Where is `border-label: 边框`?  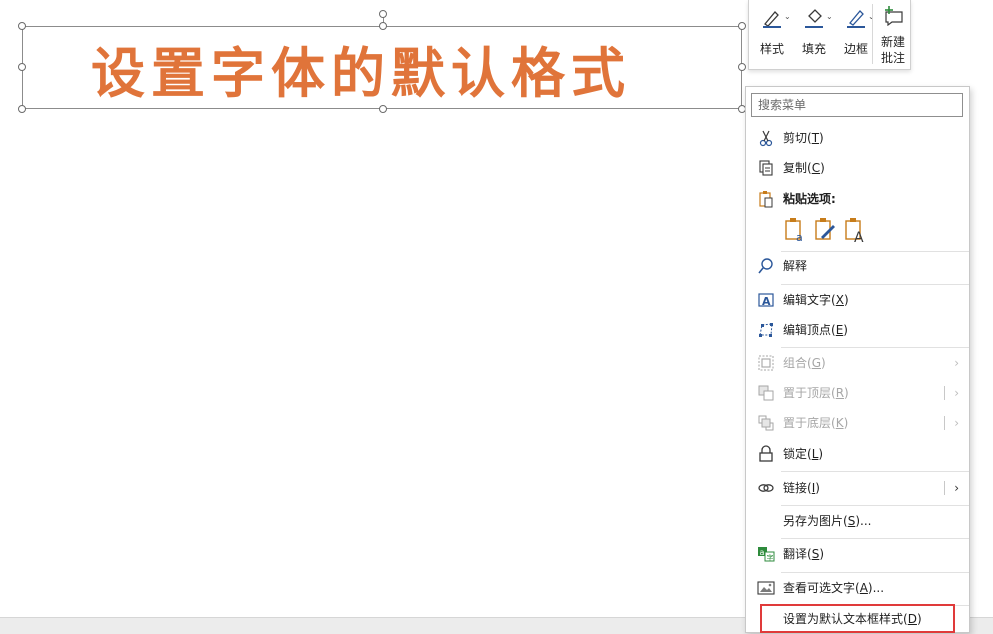 border-label: 边框 is located at coordinates (855, 49).